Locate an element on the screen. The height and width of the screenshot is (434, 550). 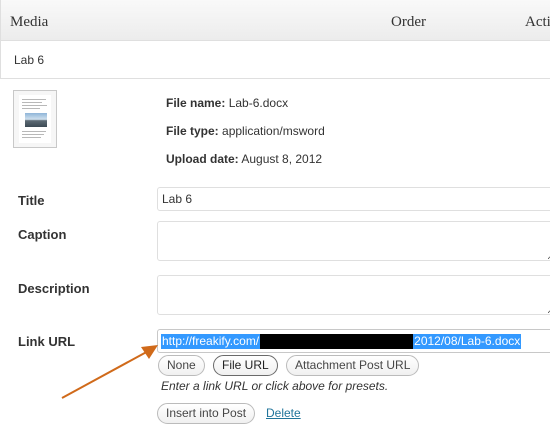
upload-date-row: Upload date: August 8, 2012 is located at coordinates (244, 159).